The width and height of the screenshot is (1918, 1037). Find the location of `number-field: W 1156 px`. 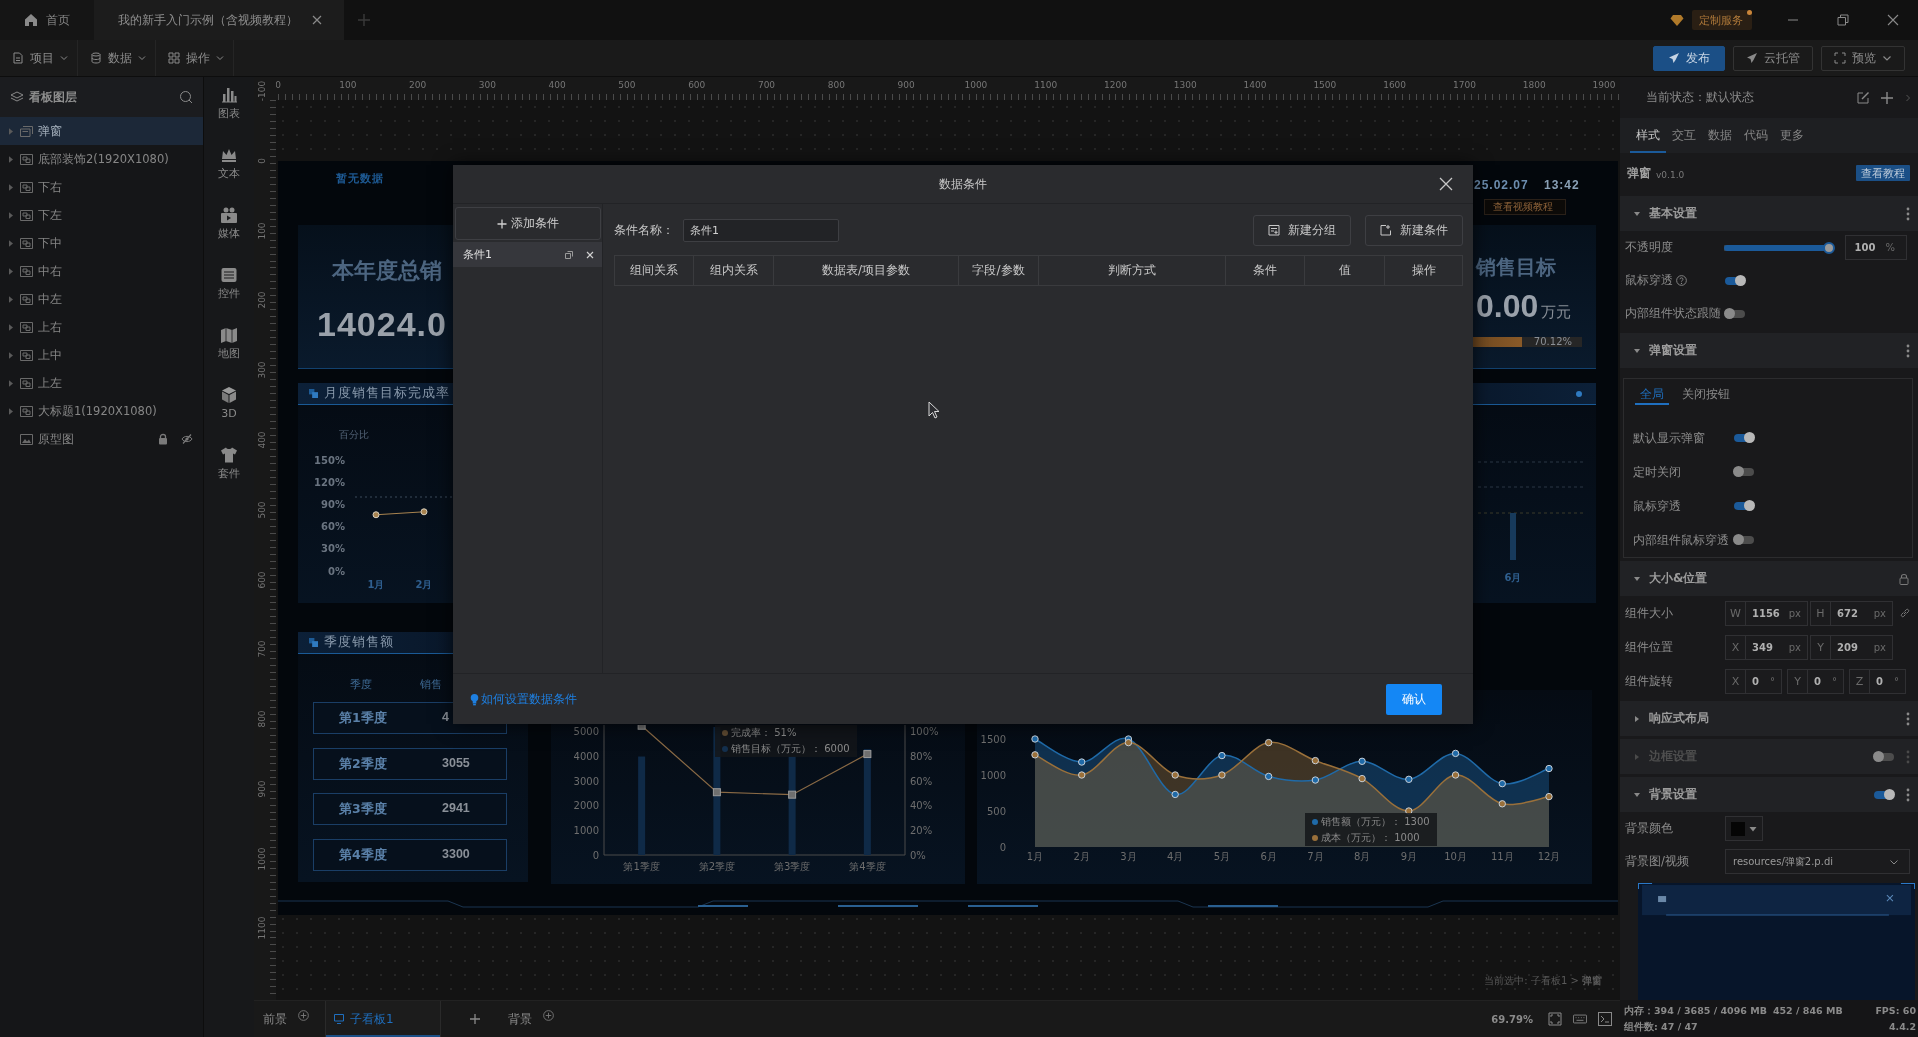

number-field: W 1156 px is located at coordinates (1766, 613).